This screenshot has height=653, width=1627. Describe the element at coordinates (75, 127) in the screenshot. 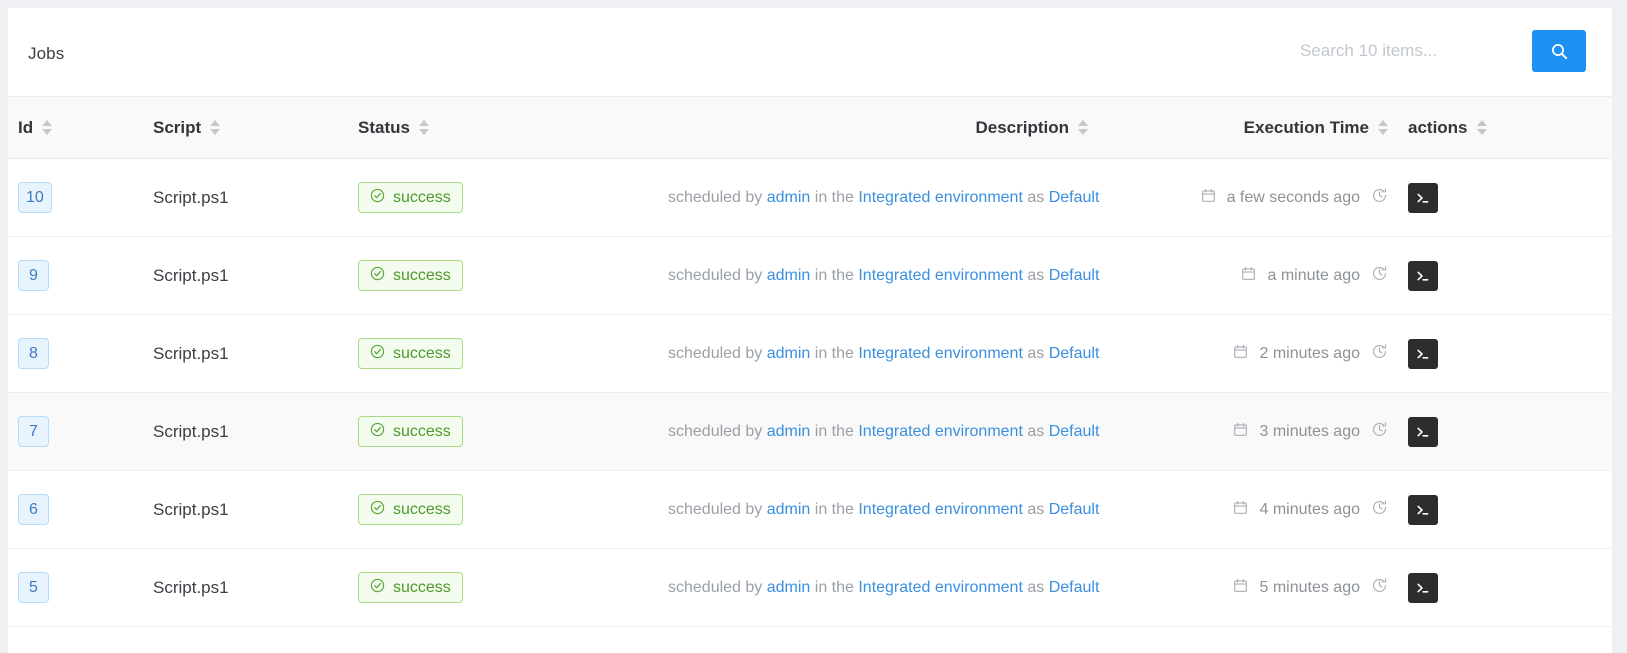

I see `column-header-id: Id` at that location.